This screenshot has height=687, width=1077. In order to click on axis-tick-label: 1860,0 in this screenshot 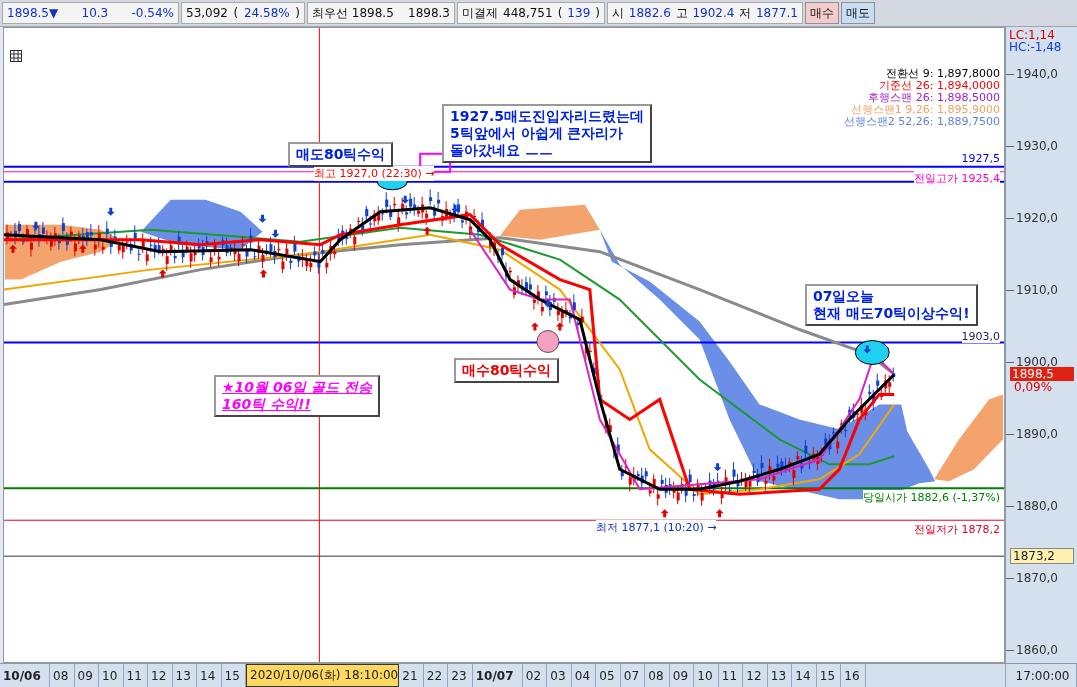, I will do `click(1037, 650)`.